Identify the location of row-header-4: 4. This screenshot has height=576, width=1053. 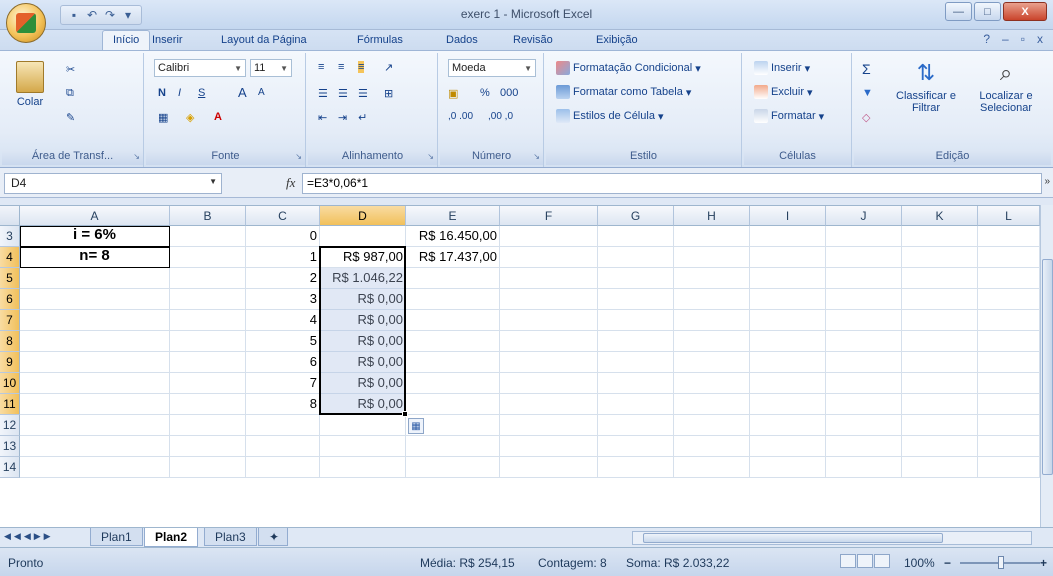
(10, 257).